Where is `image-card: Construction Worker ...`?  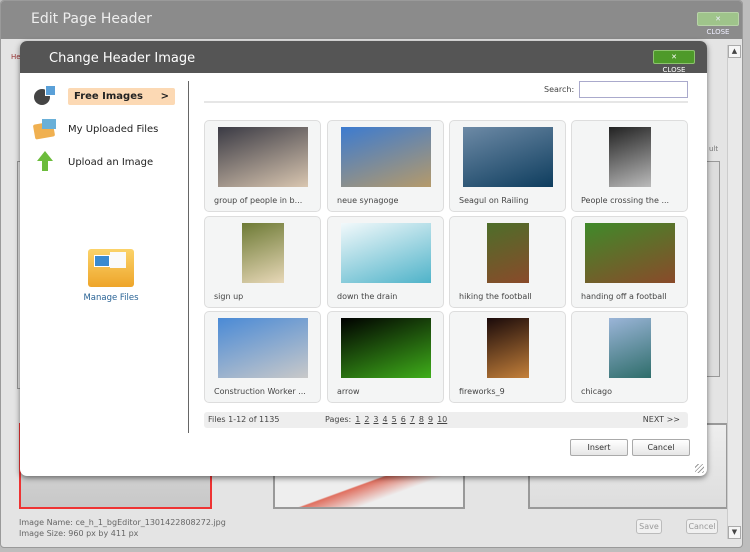
image-card: Construction Worker ... is located at coordinates (262, 357).